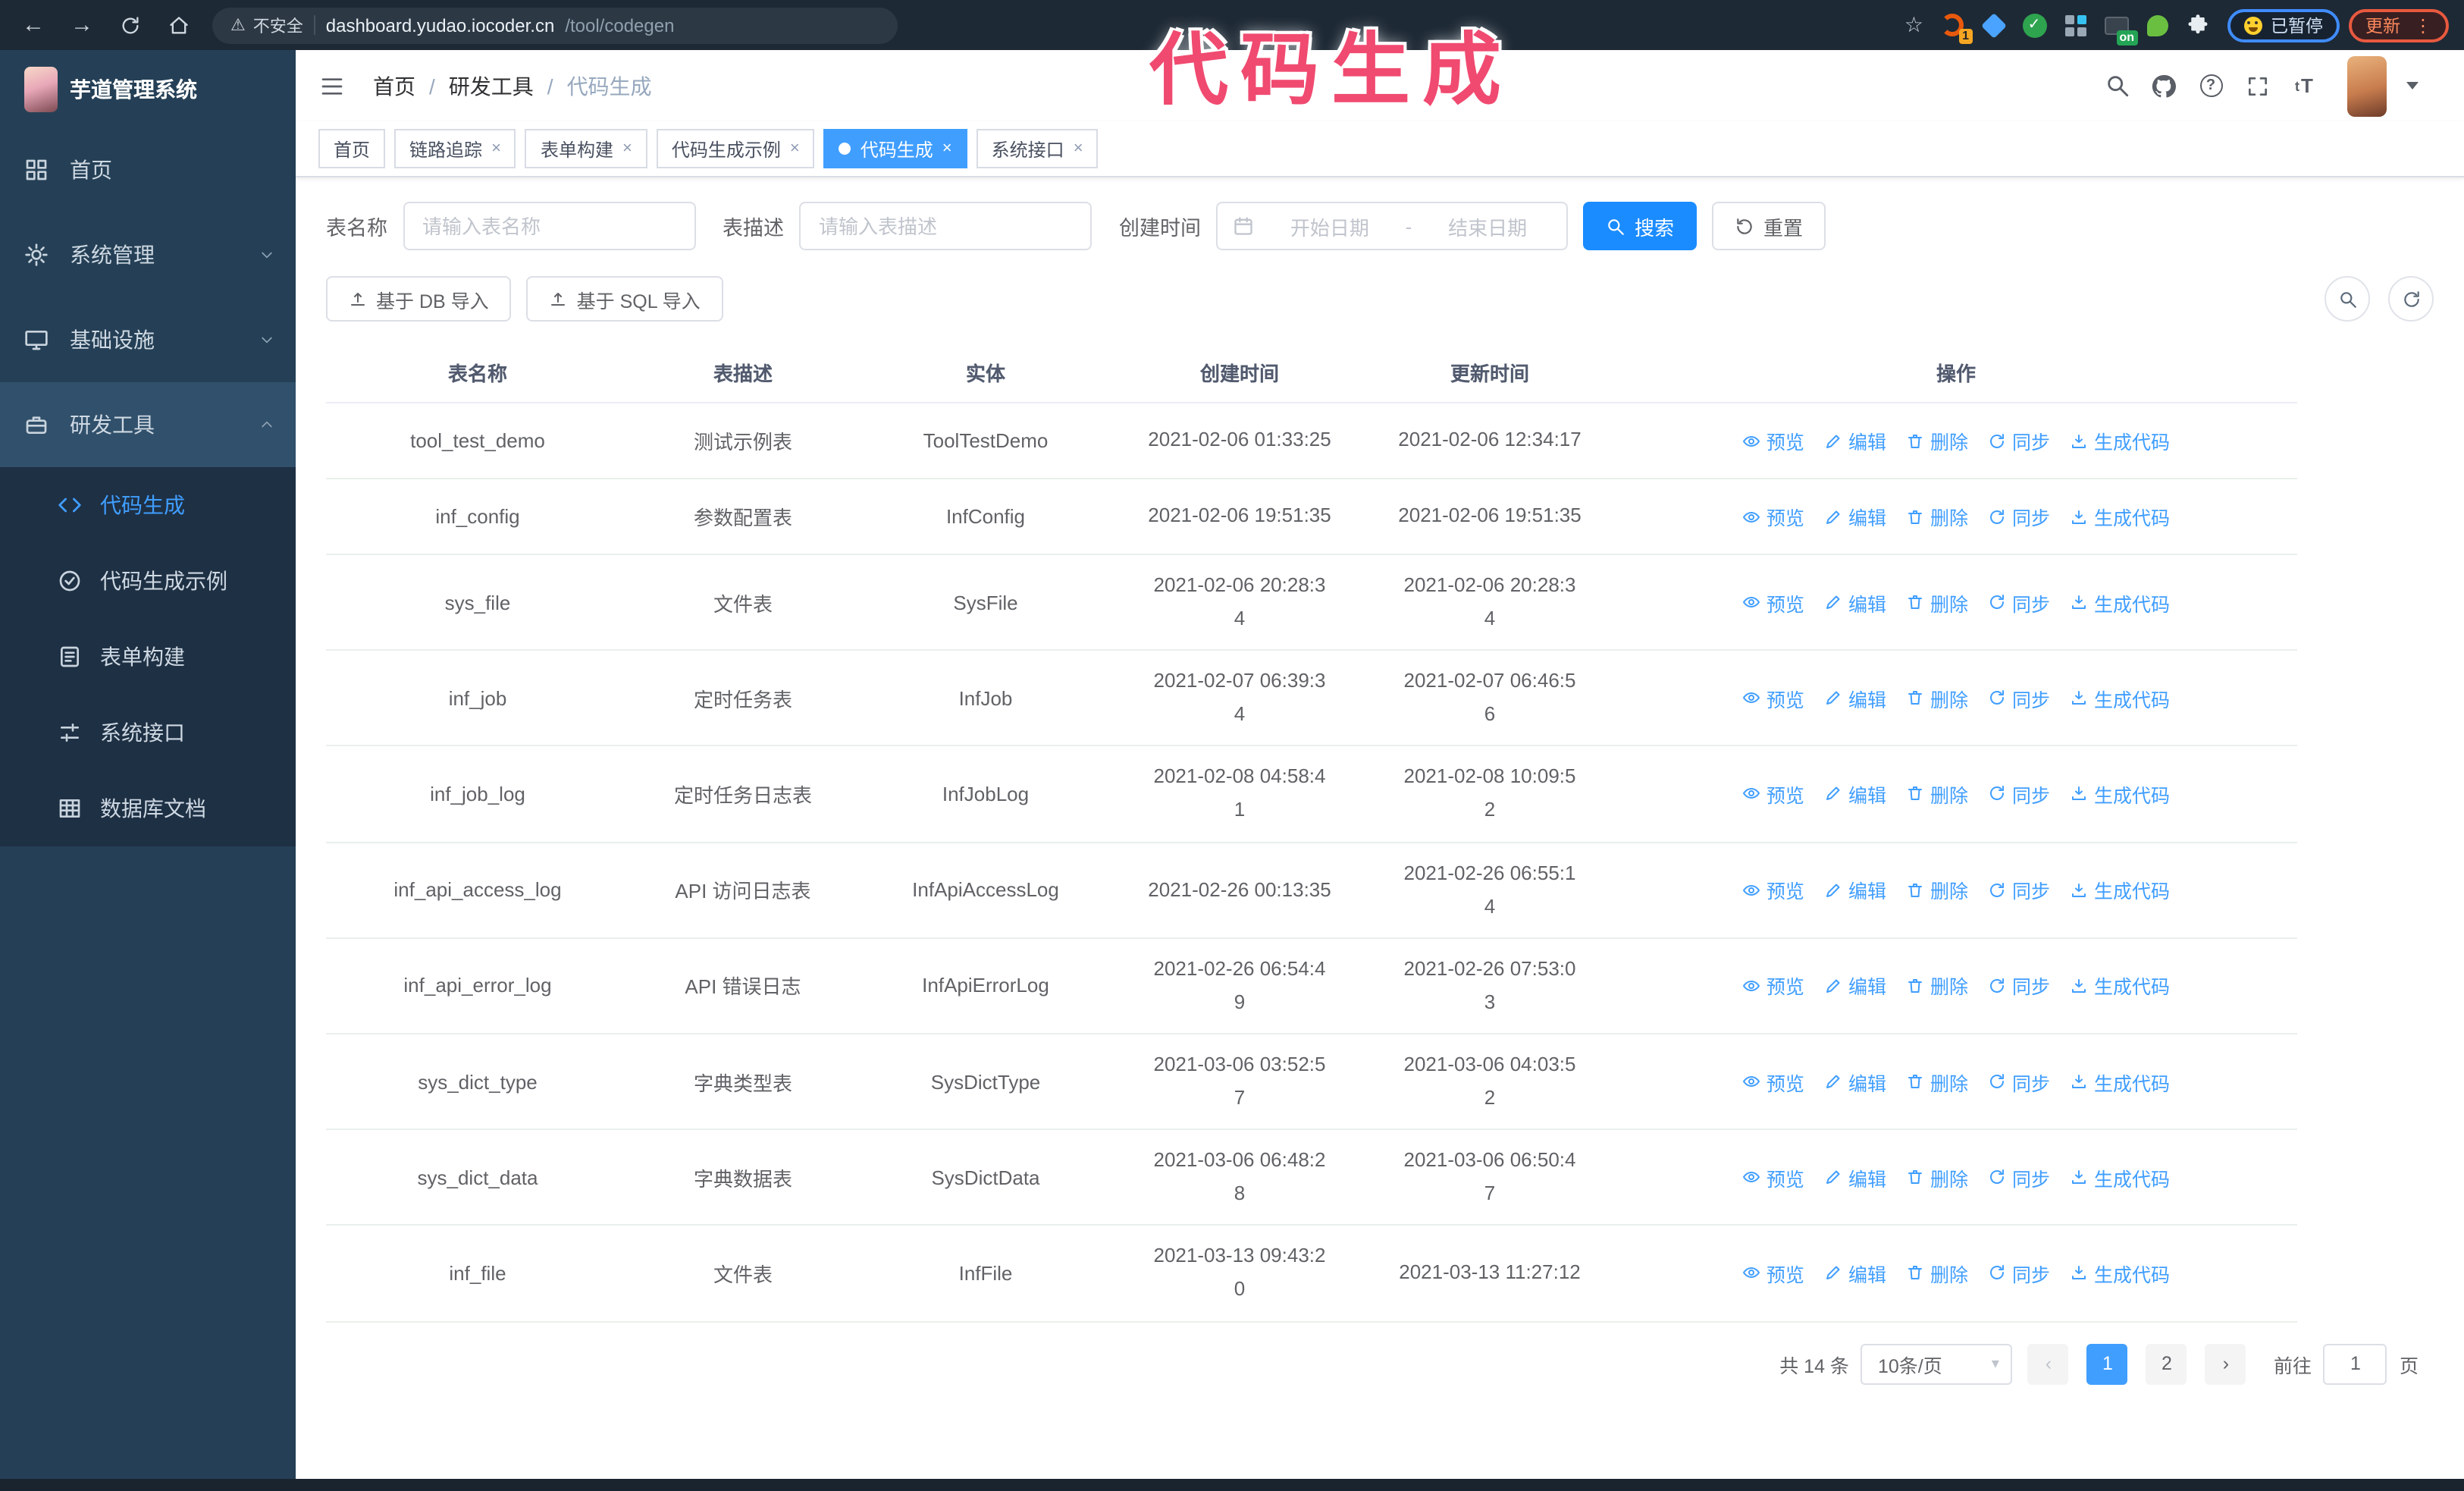 The height and width of the screenshot is (1491, 2464). Describe the element at coordinates (2423, 25) in the screenshot. I see `browser-menu-icon: ⋮` at that location.